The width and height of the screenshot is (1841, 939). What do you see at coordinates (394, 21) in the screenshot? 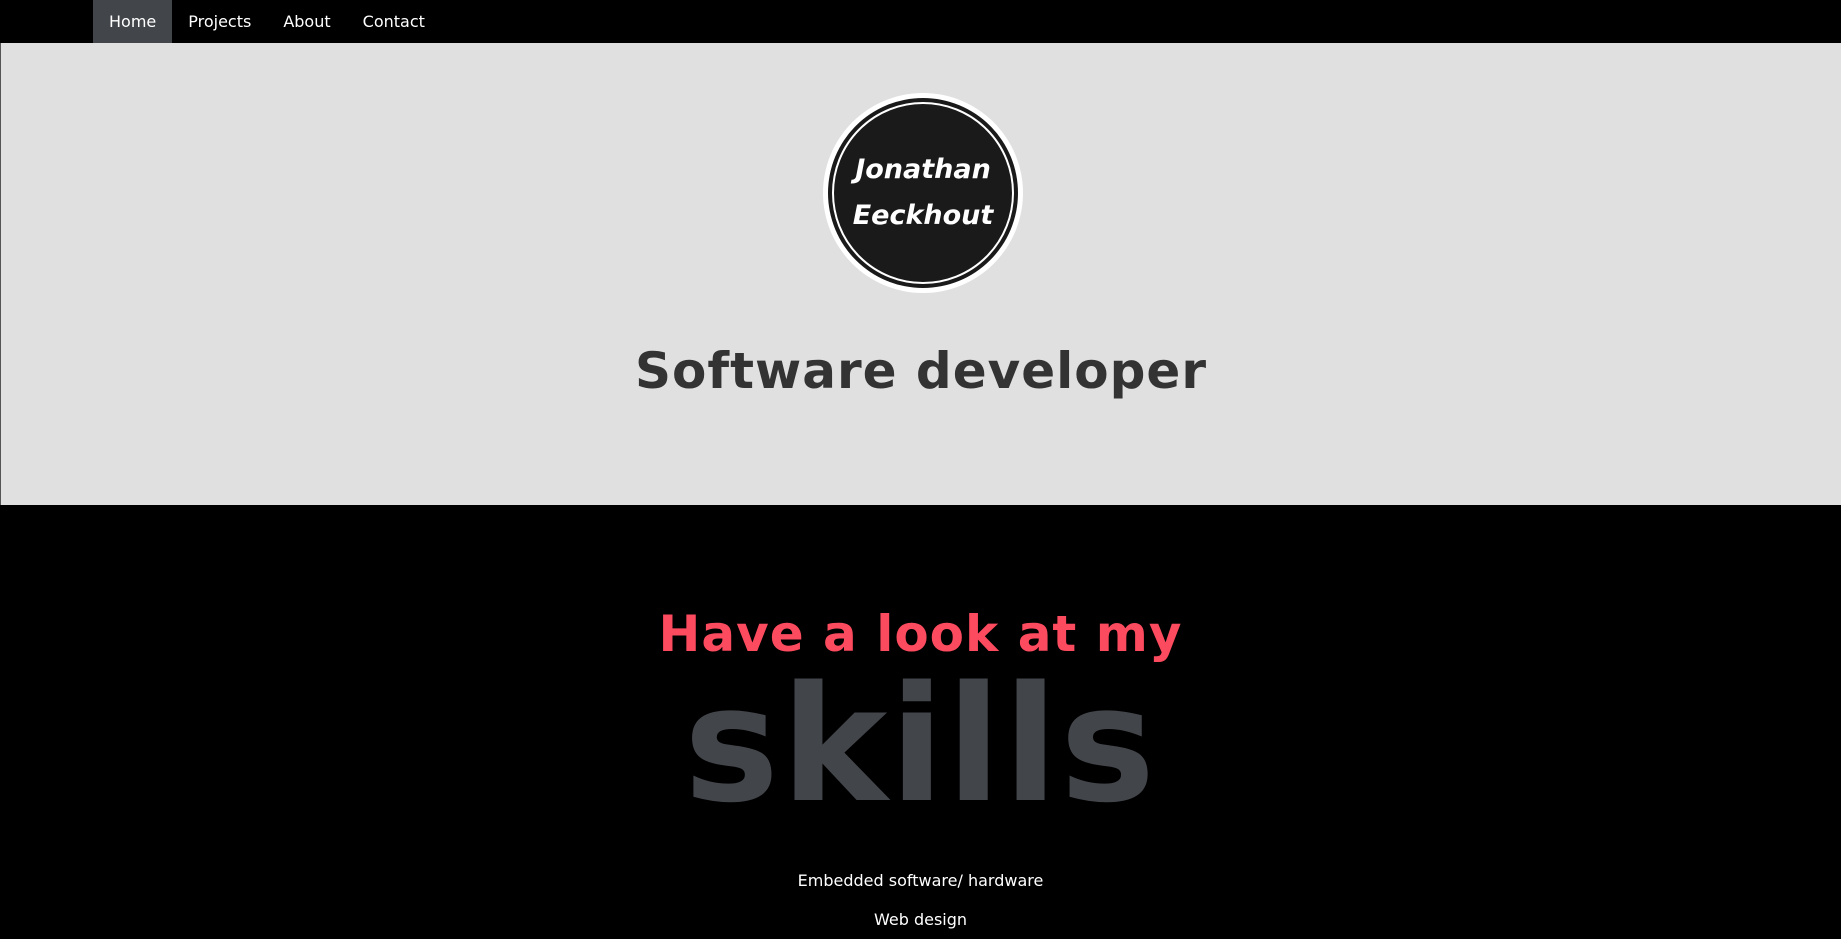
I see `nav-contact-link: Contact` at bounding box center [394, 21].